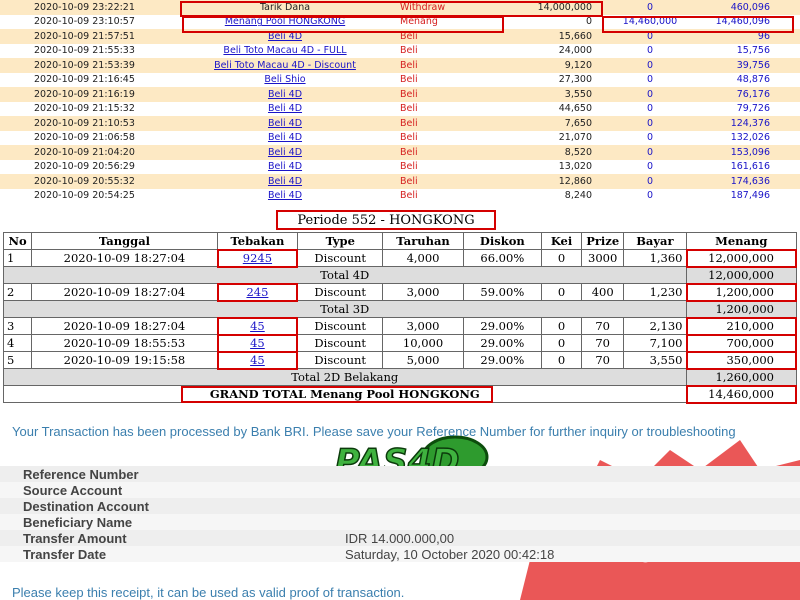 The width and height of the screenshot is (800, 600). Describe the element at coordinates (400, 275) in the screenshot. I see `subtotal-row: Total 4D 12,000,000` at that location.